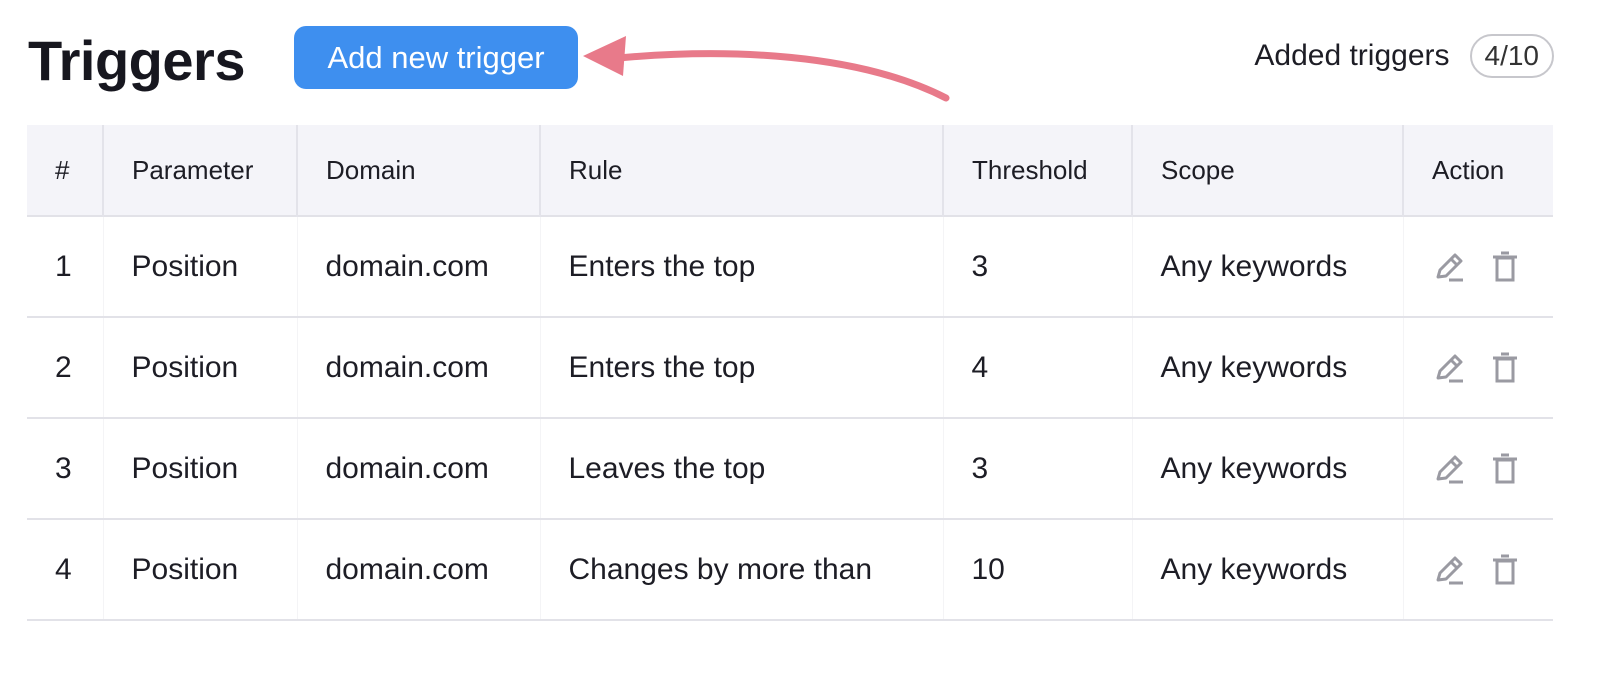  What do you see at coordinates (63, 367) in the screenshot?
I see `cell-number: 2` at bounding box center [63, 367].